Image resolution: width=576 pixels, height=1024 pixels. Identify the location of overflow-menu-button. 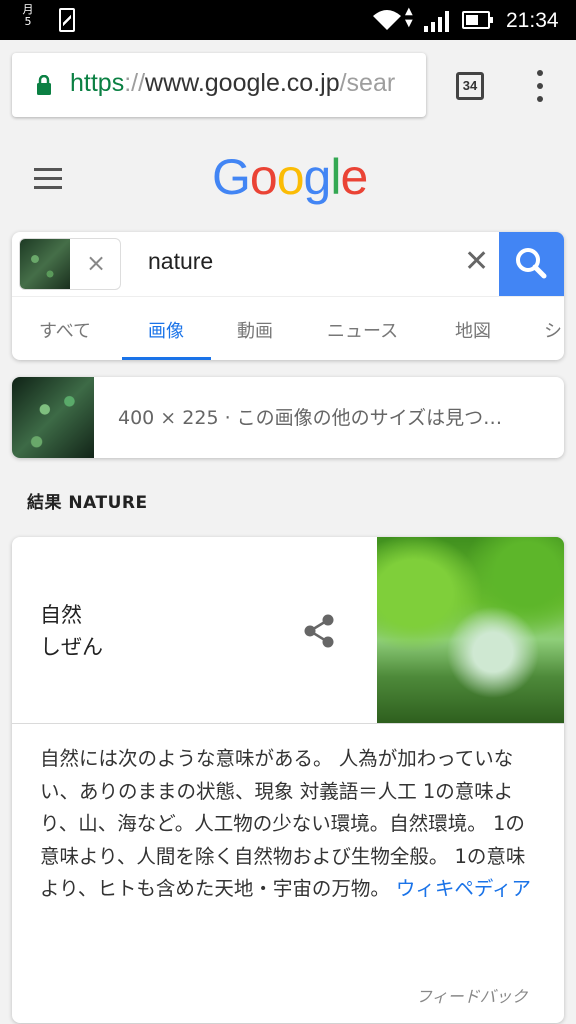
(540, 86).